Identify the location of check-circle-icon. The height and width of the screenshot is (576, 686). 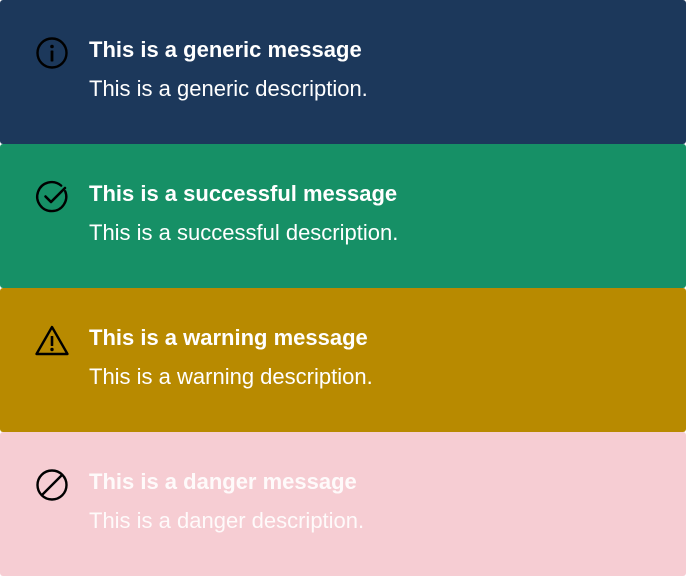
(52, 197).